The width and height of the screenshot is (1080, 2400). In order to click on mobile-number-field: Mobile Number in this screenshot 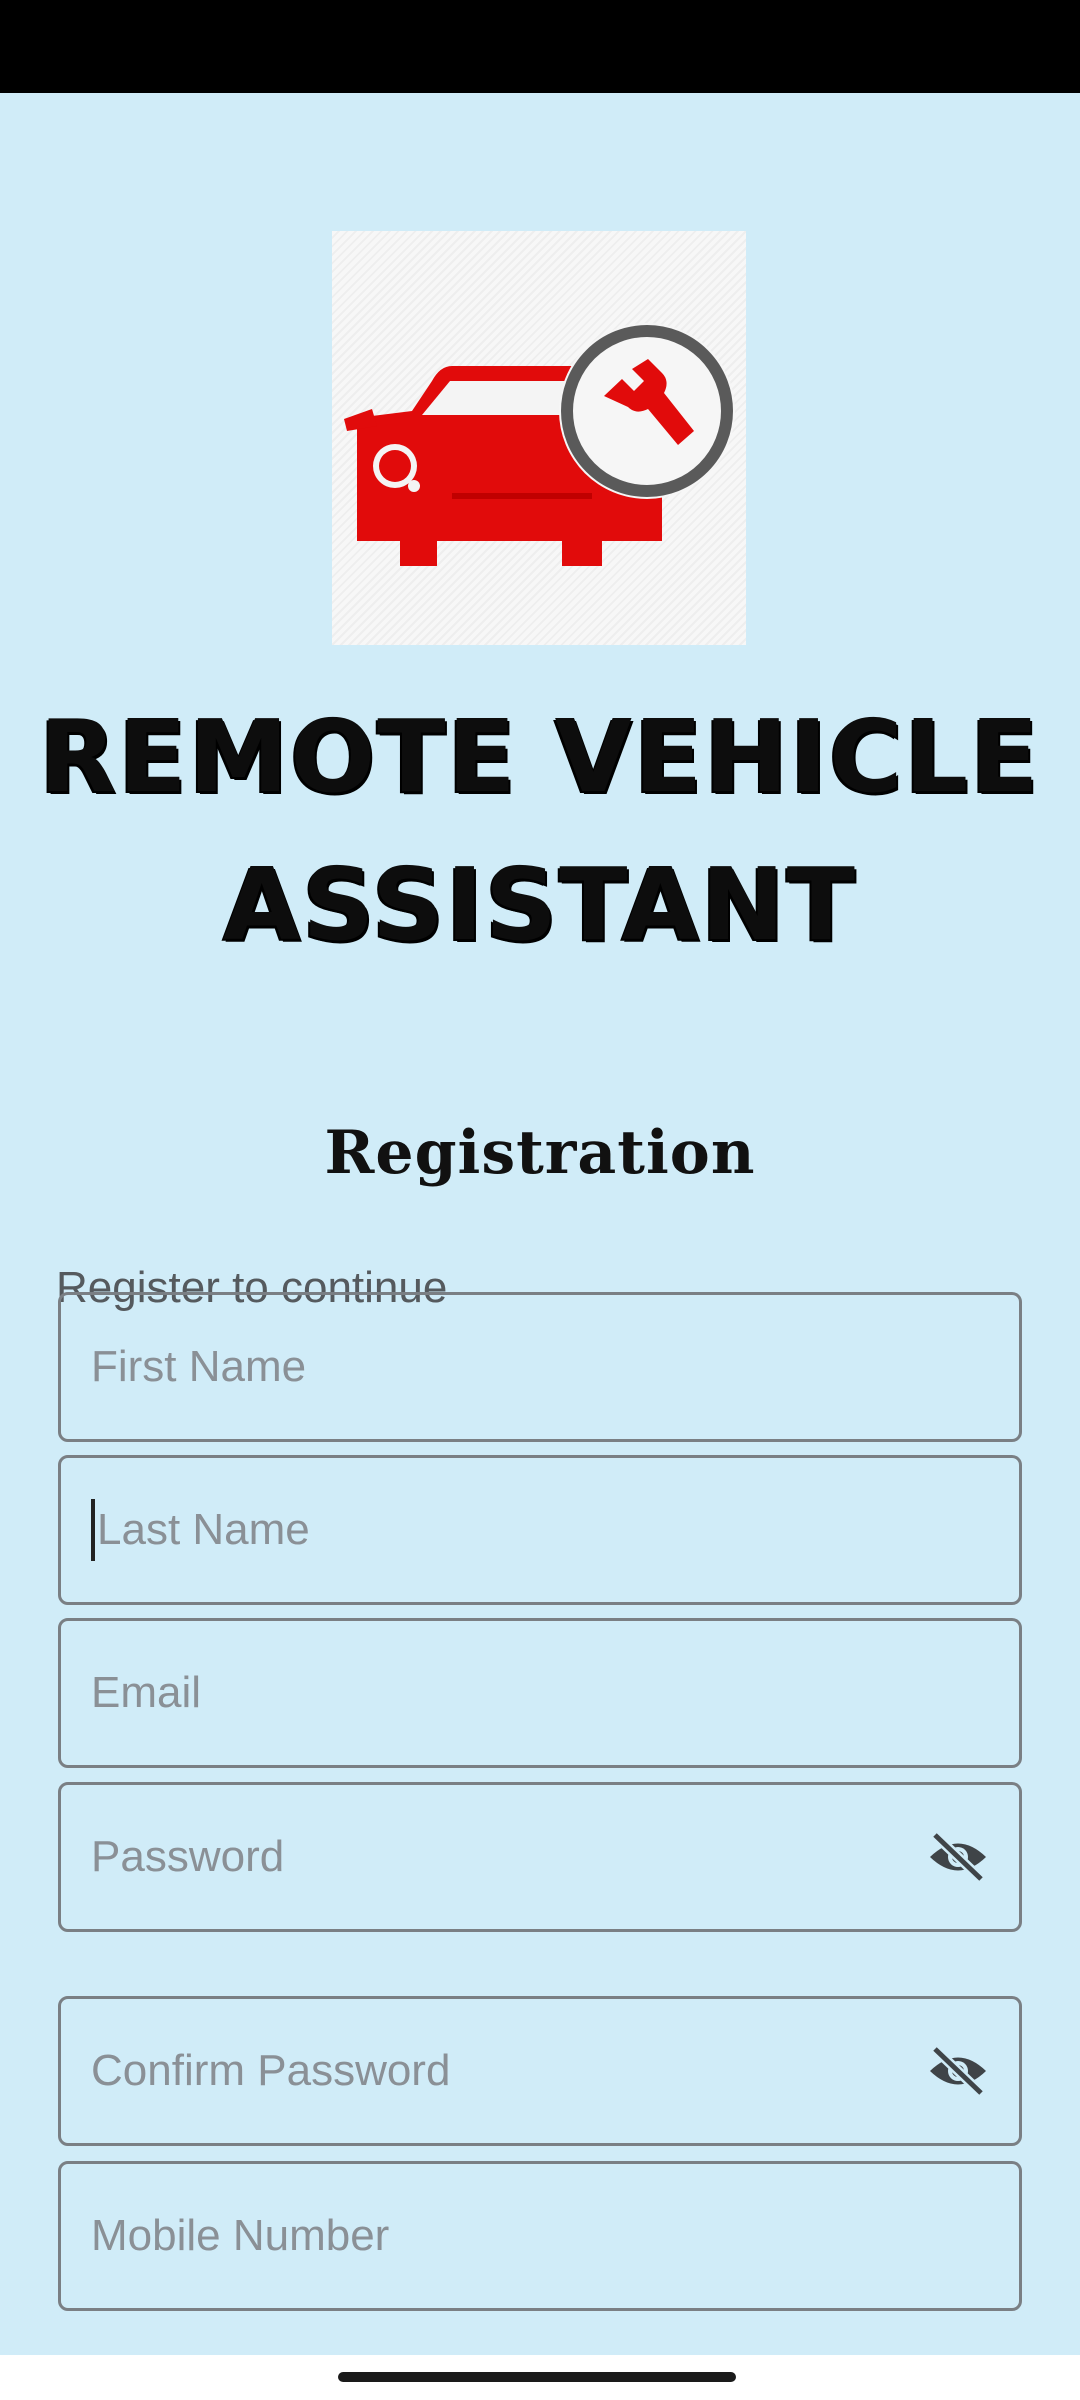, I will do `click(540, 2236)`.